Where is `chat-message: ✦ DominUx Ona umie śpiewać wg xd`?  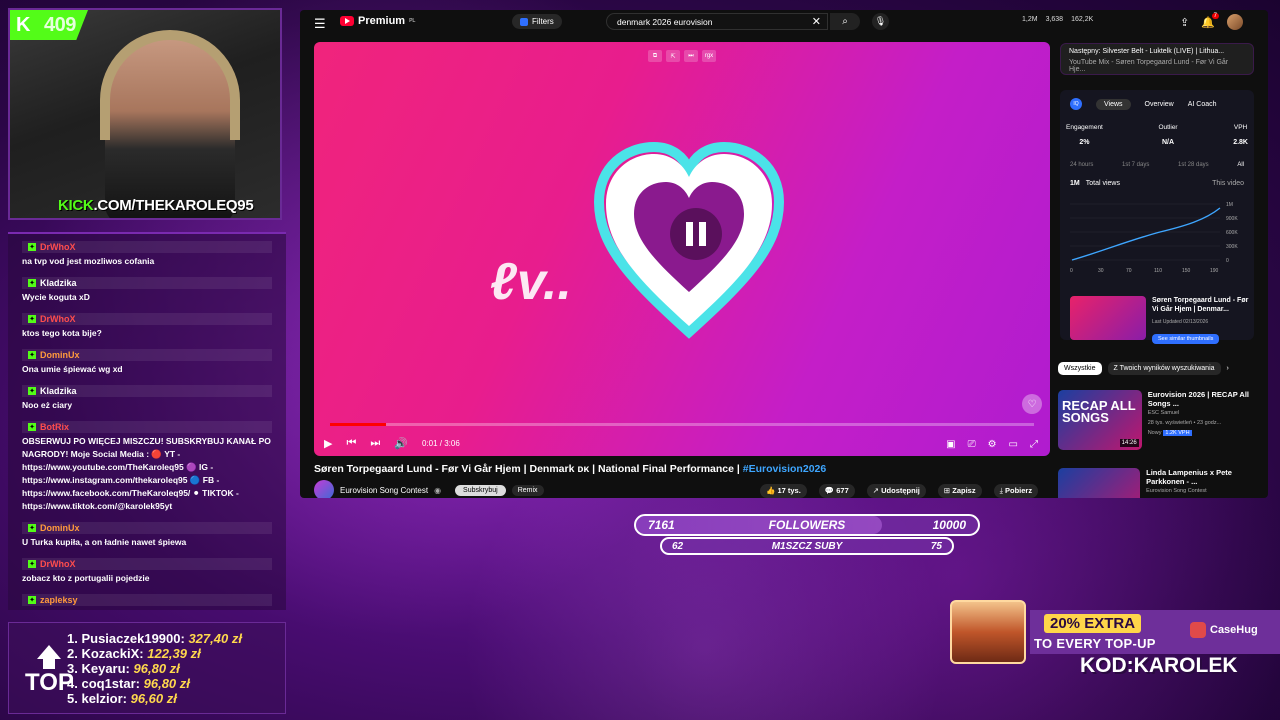 chat-message: ✦ DominUx Ona umie śpiewać wg xd is located at coordinates (147, 360).